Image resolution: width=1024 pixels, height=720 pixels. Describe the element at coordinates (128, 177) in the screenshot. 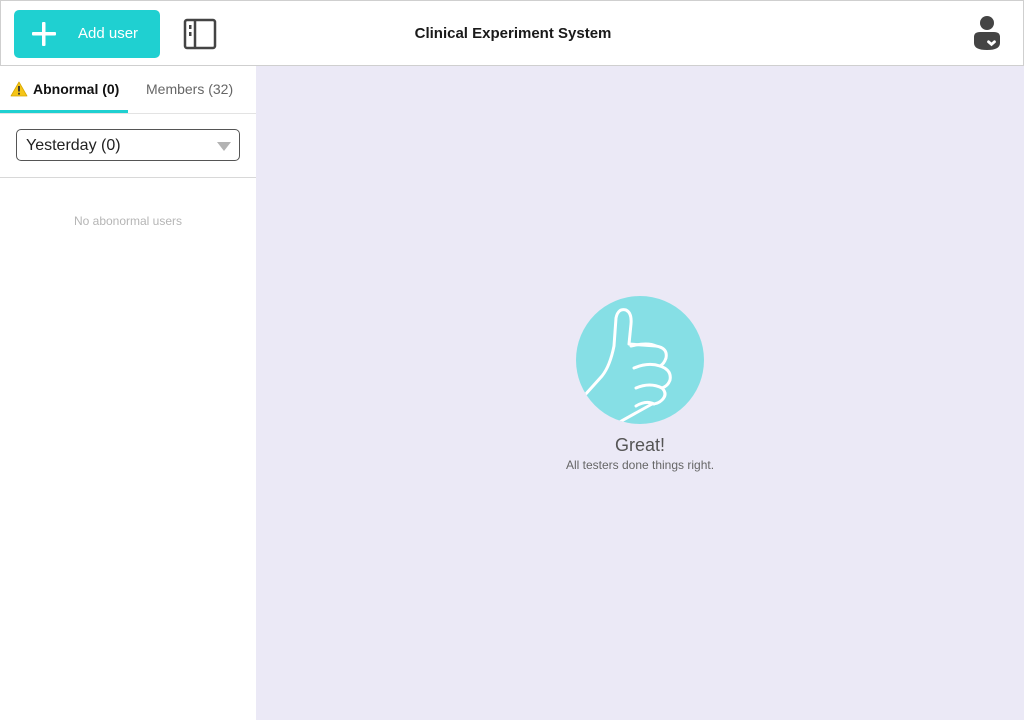

I see `filter-divider` at that location.